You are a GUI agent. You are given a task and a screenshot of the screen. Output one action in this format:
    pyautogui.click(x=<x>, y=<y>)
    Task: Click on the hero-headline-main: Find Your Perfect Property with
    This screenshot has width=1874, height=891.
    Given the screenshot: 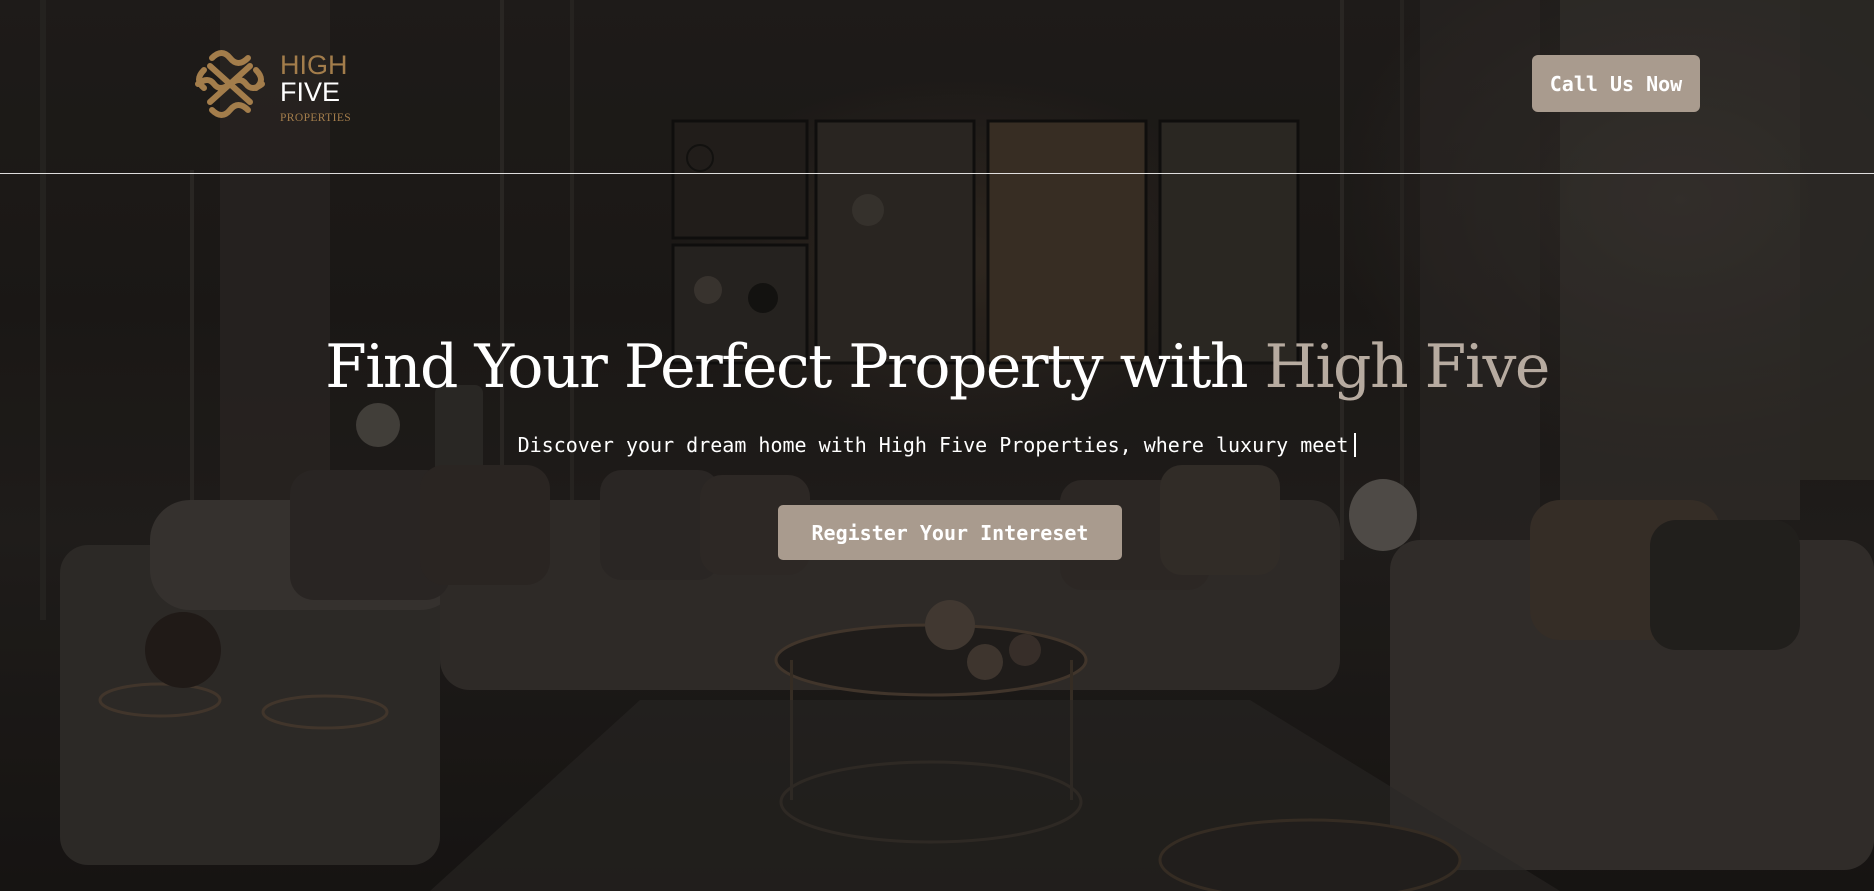 What is the action you would take?
    pyautogui.click(x=786, y=367)
    